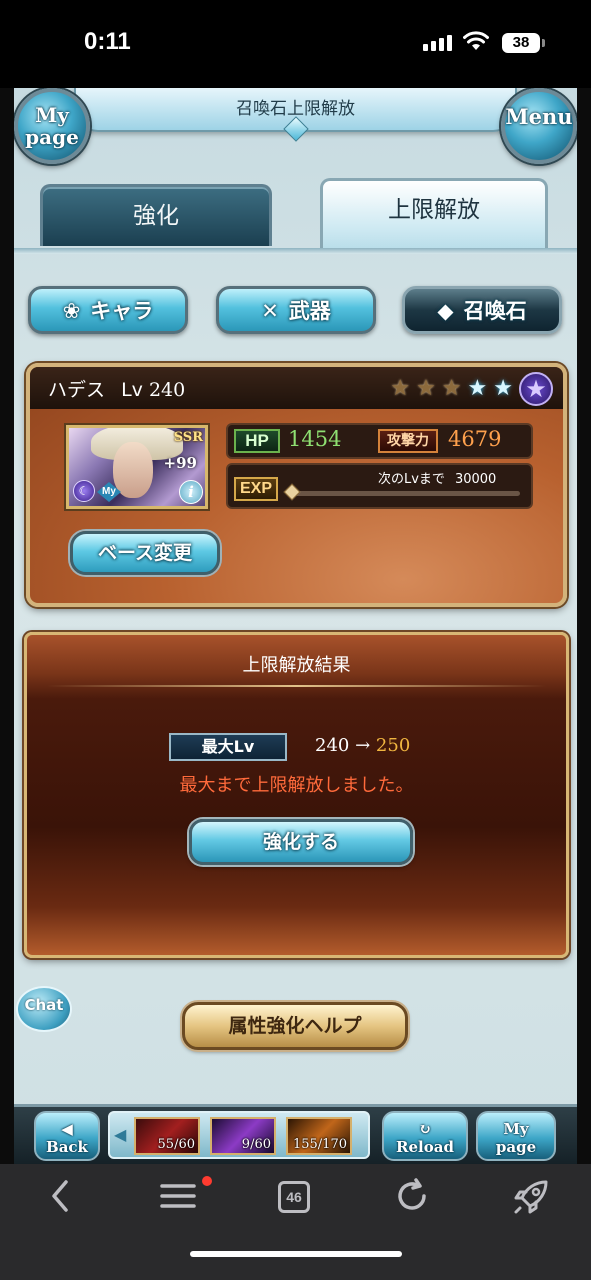 The image size is (591, 1280). I want to click on exp-row: EXP 次のLvまで 30000, so click(379, 486).